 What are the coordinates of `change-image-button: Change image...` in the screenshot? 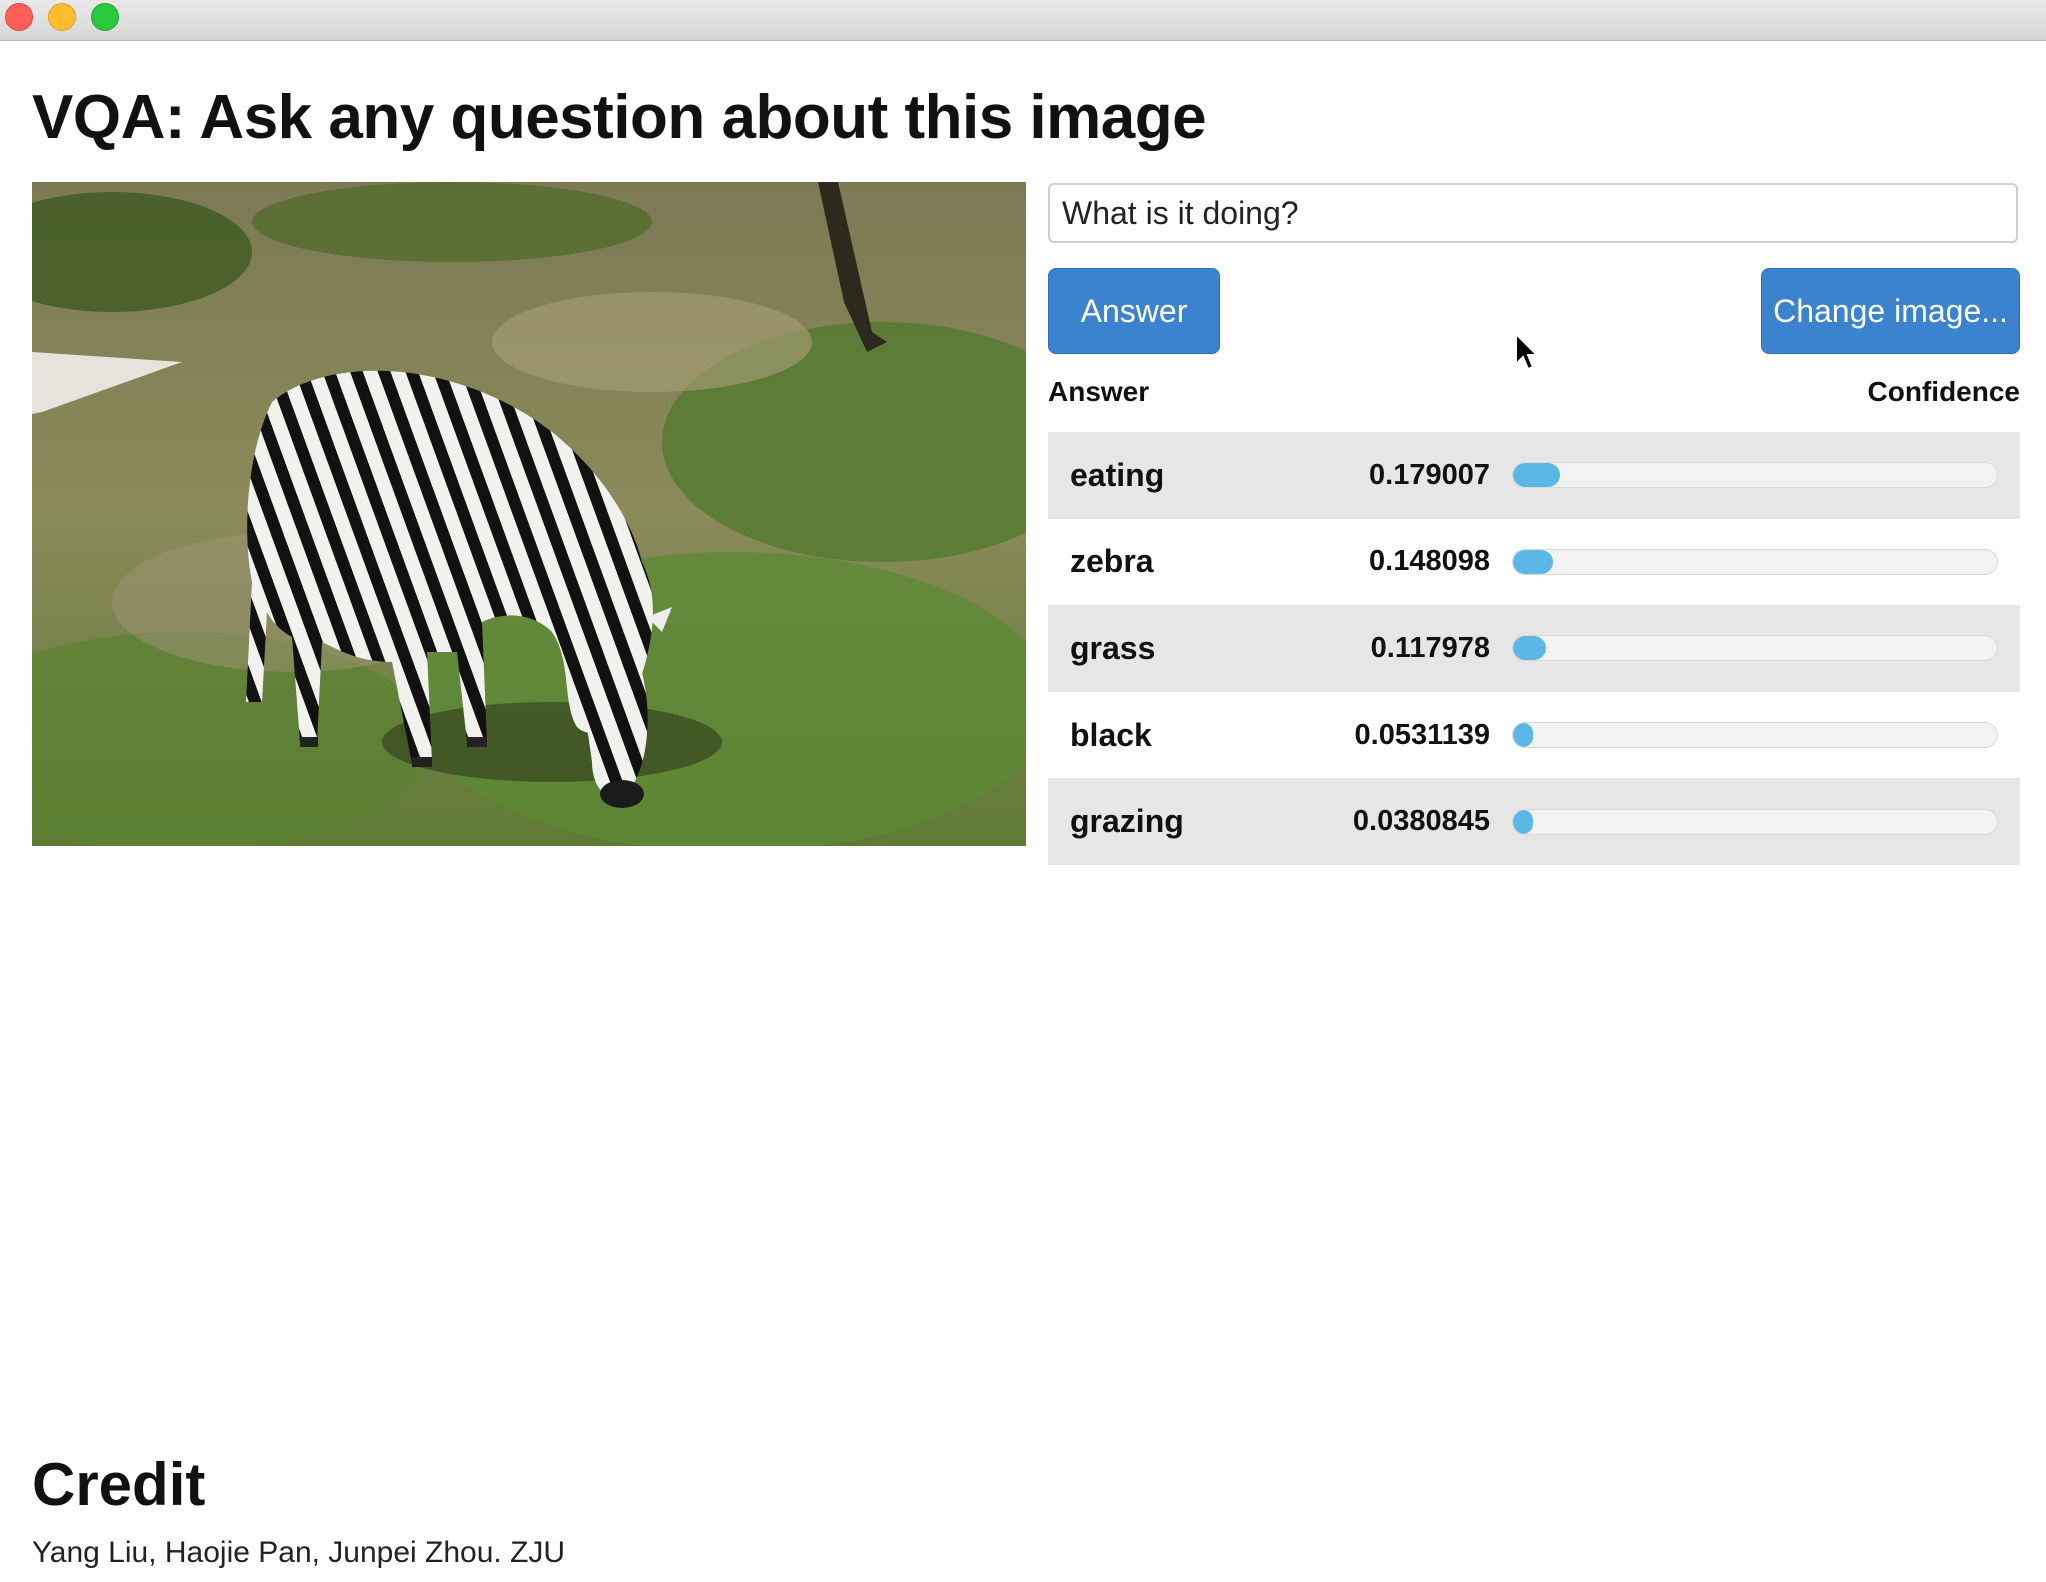 It's located at (1890, 311).